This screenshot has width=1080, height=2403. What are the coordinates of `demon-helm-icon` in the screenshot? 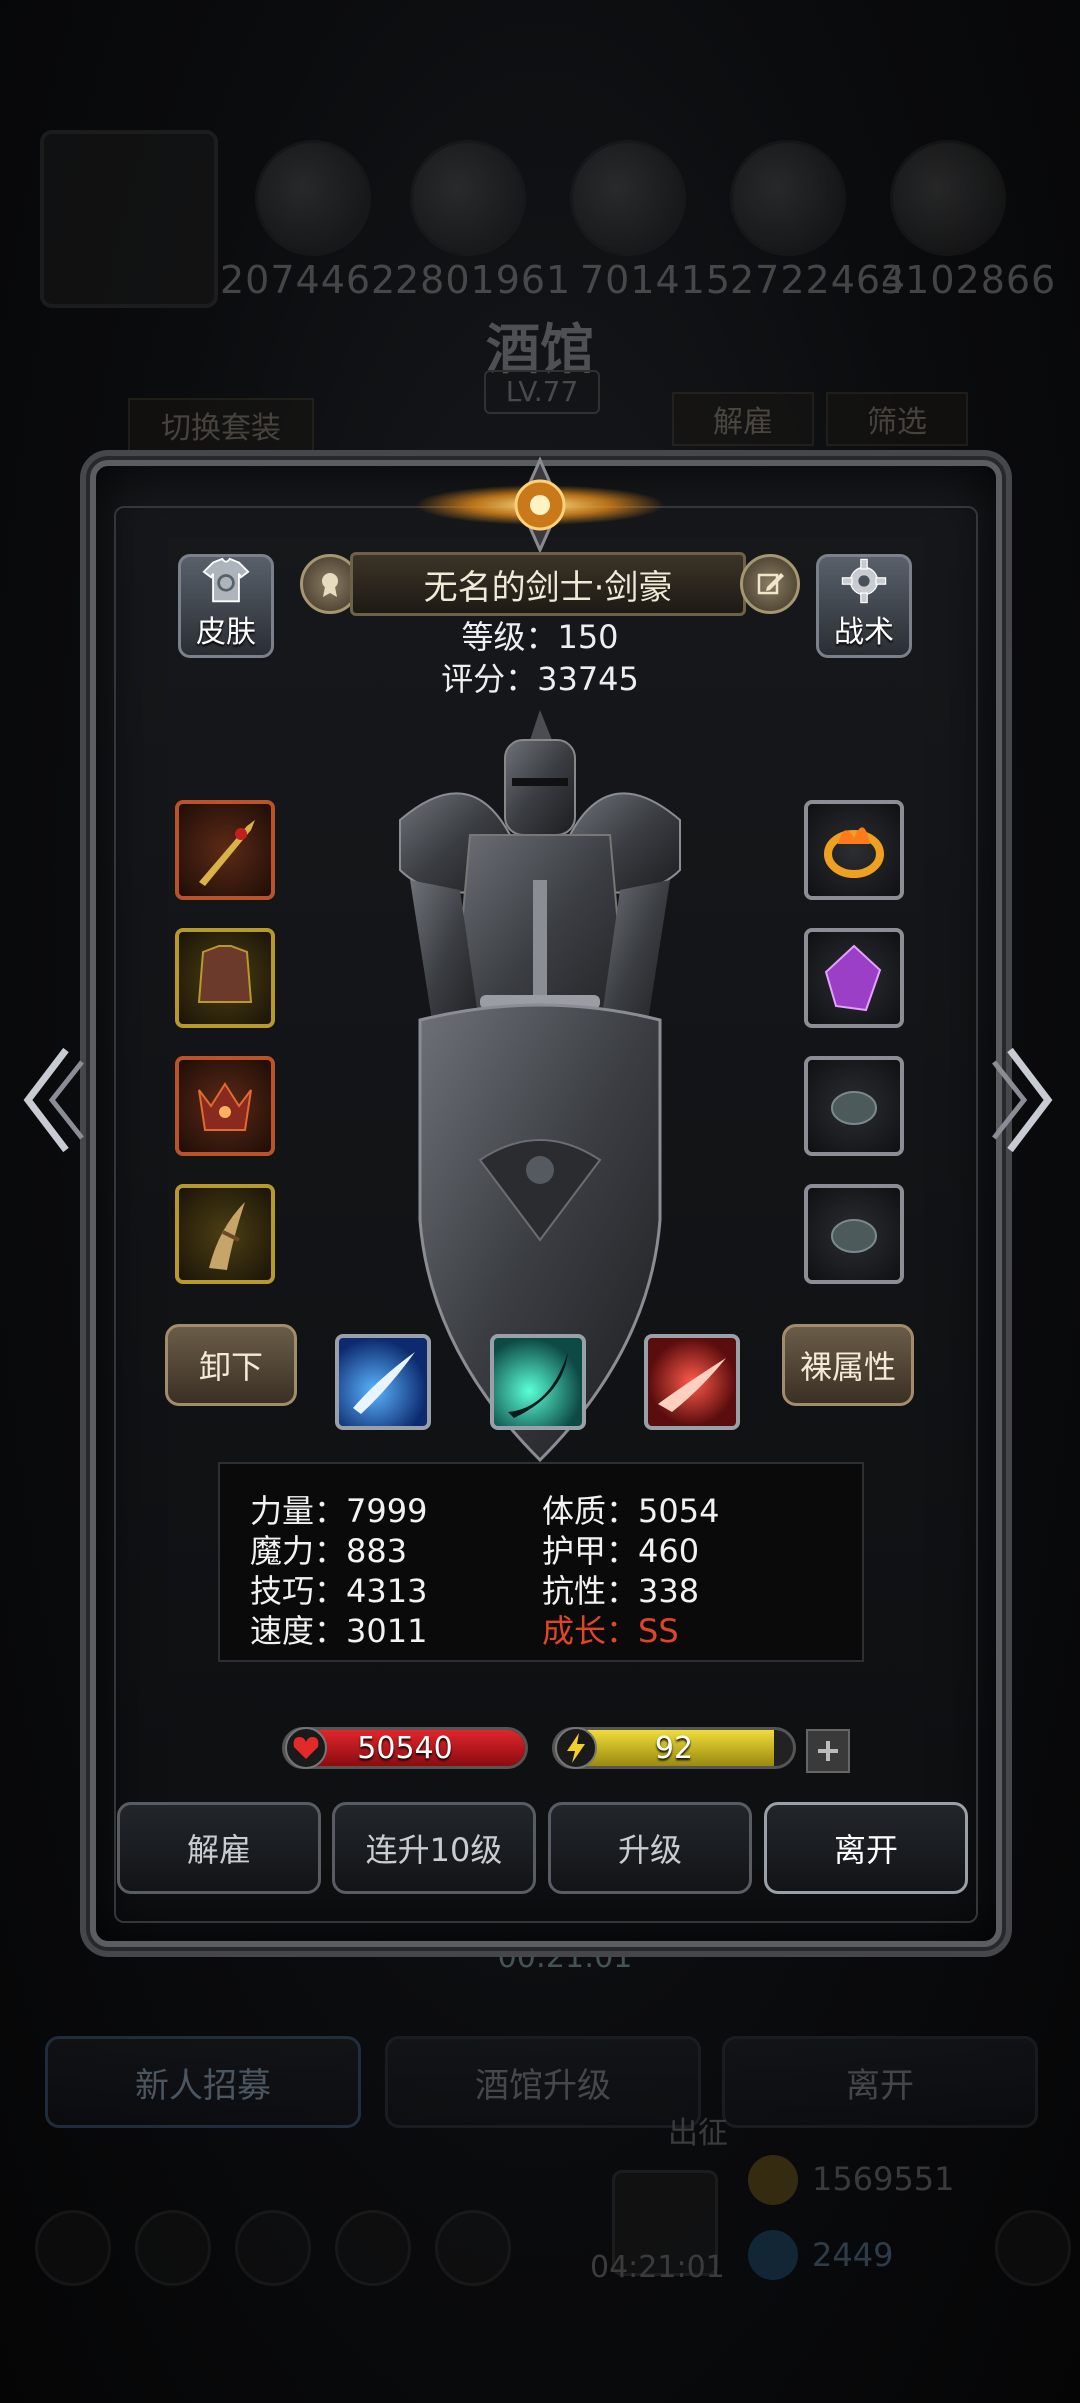 It's located at (225, 1106).